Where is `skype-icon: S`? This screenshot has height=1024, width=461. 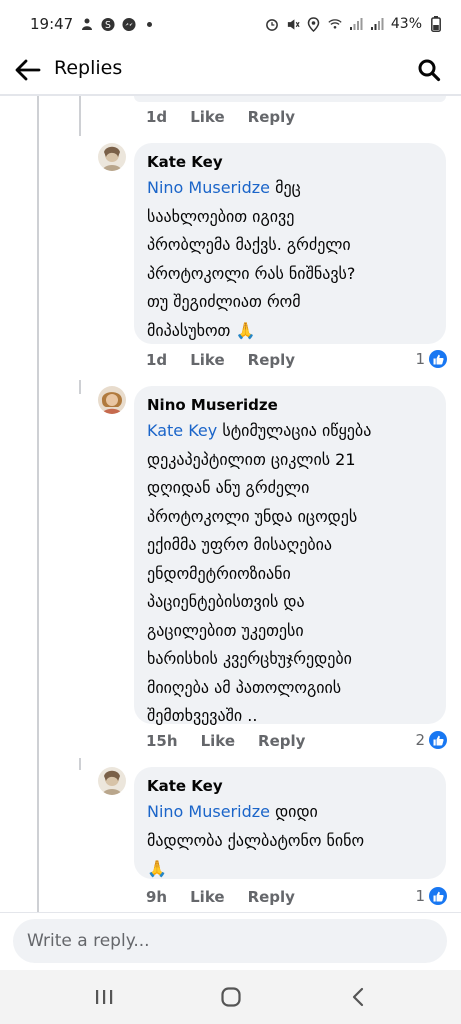 skype-icon: S is located at coordinates (108, 24).